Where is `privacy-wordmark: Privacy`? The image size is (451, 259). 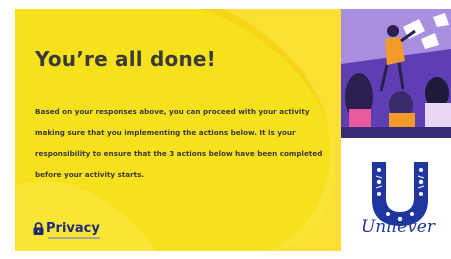
privacy-wordmark: Privacy is located at coordinates (73, 228).